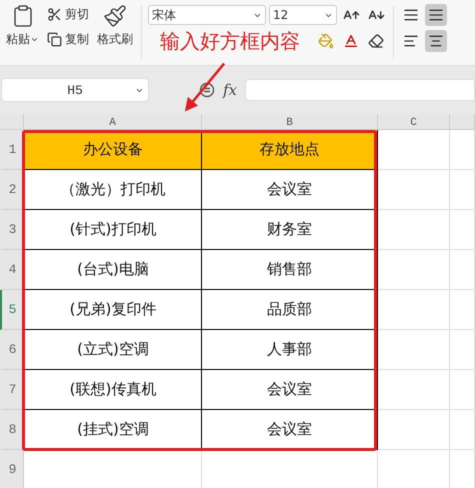 The width and height of the screenshot is (475, 488). I want to click on paste-button: 粘贴, so click(22, 32).